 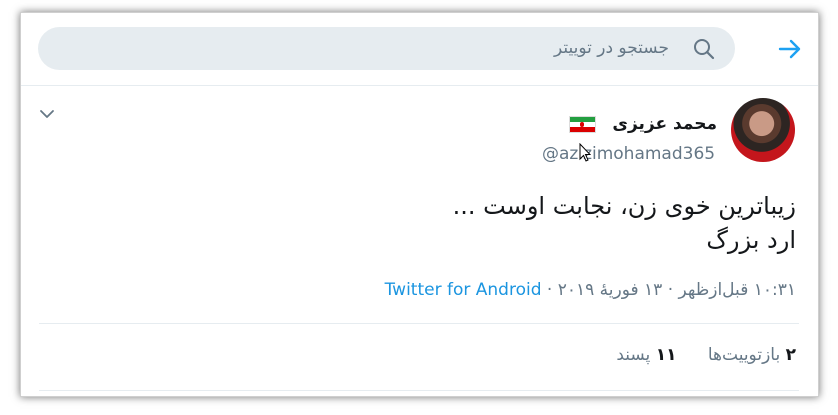 What do you see at coordinates (471, 223) in the screenshot?
I see `tweet-text: زیباترین خوی زن، نجابت اوست ... ارد بزرگ` at bounding box center [471, 223].